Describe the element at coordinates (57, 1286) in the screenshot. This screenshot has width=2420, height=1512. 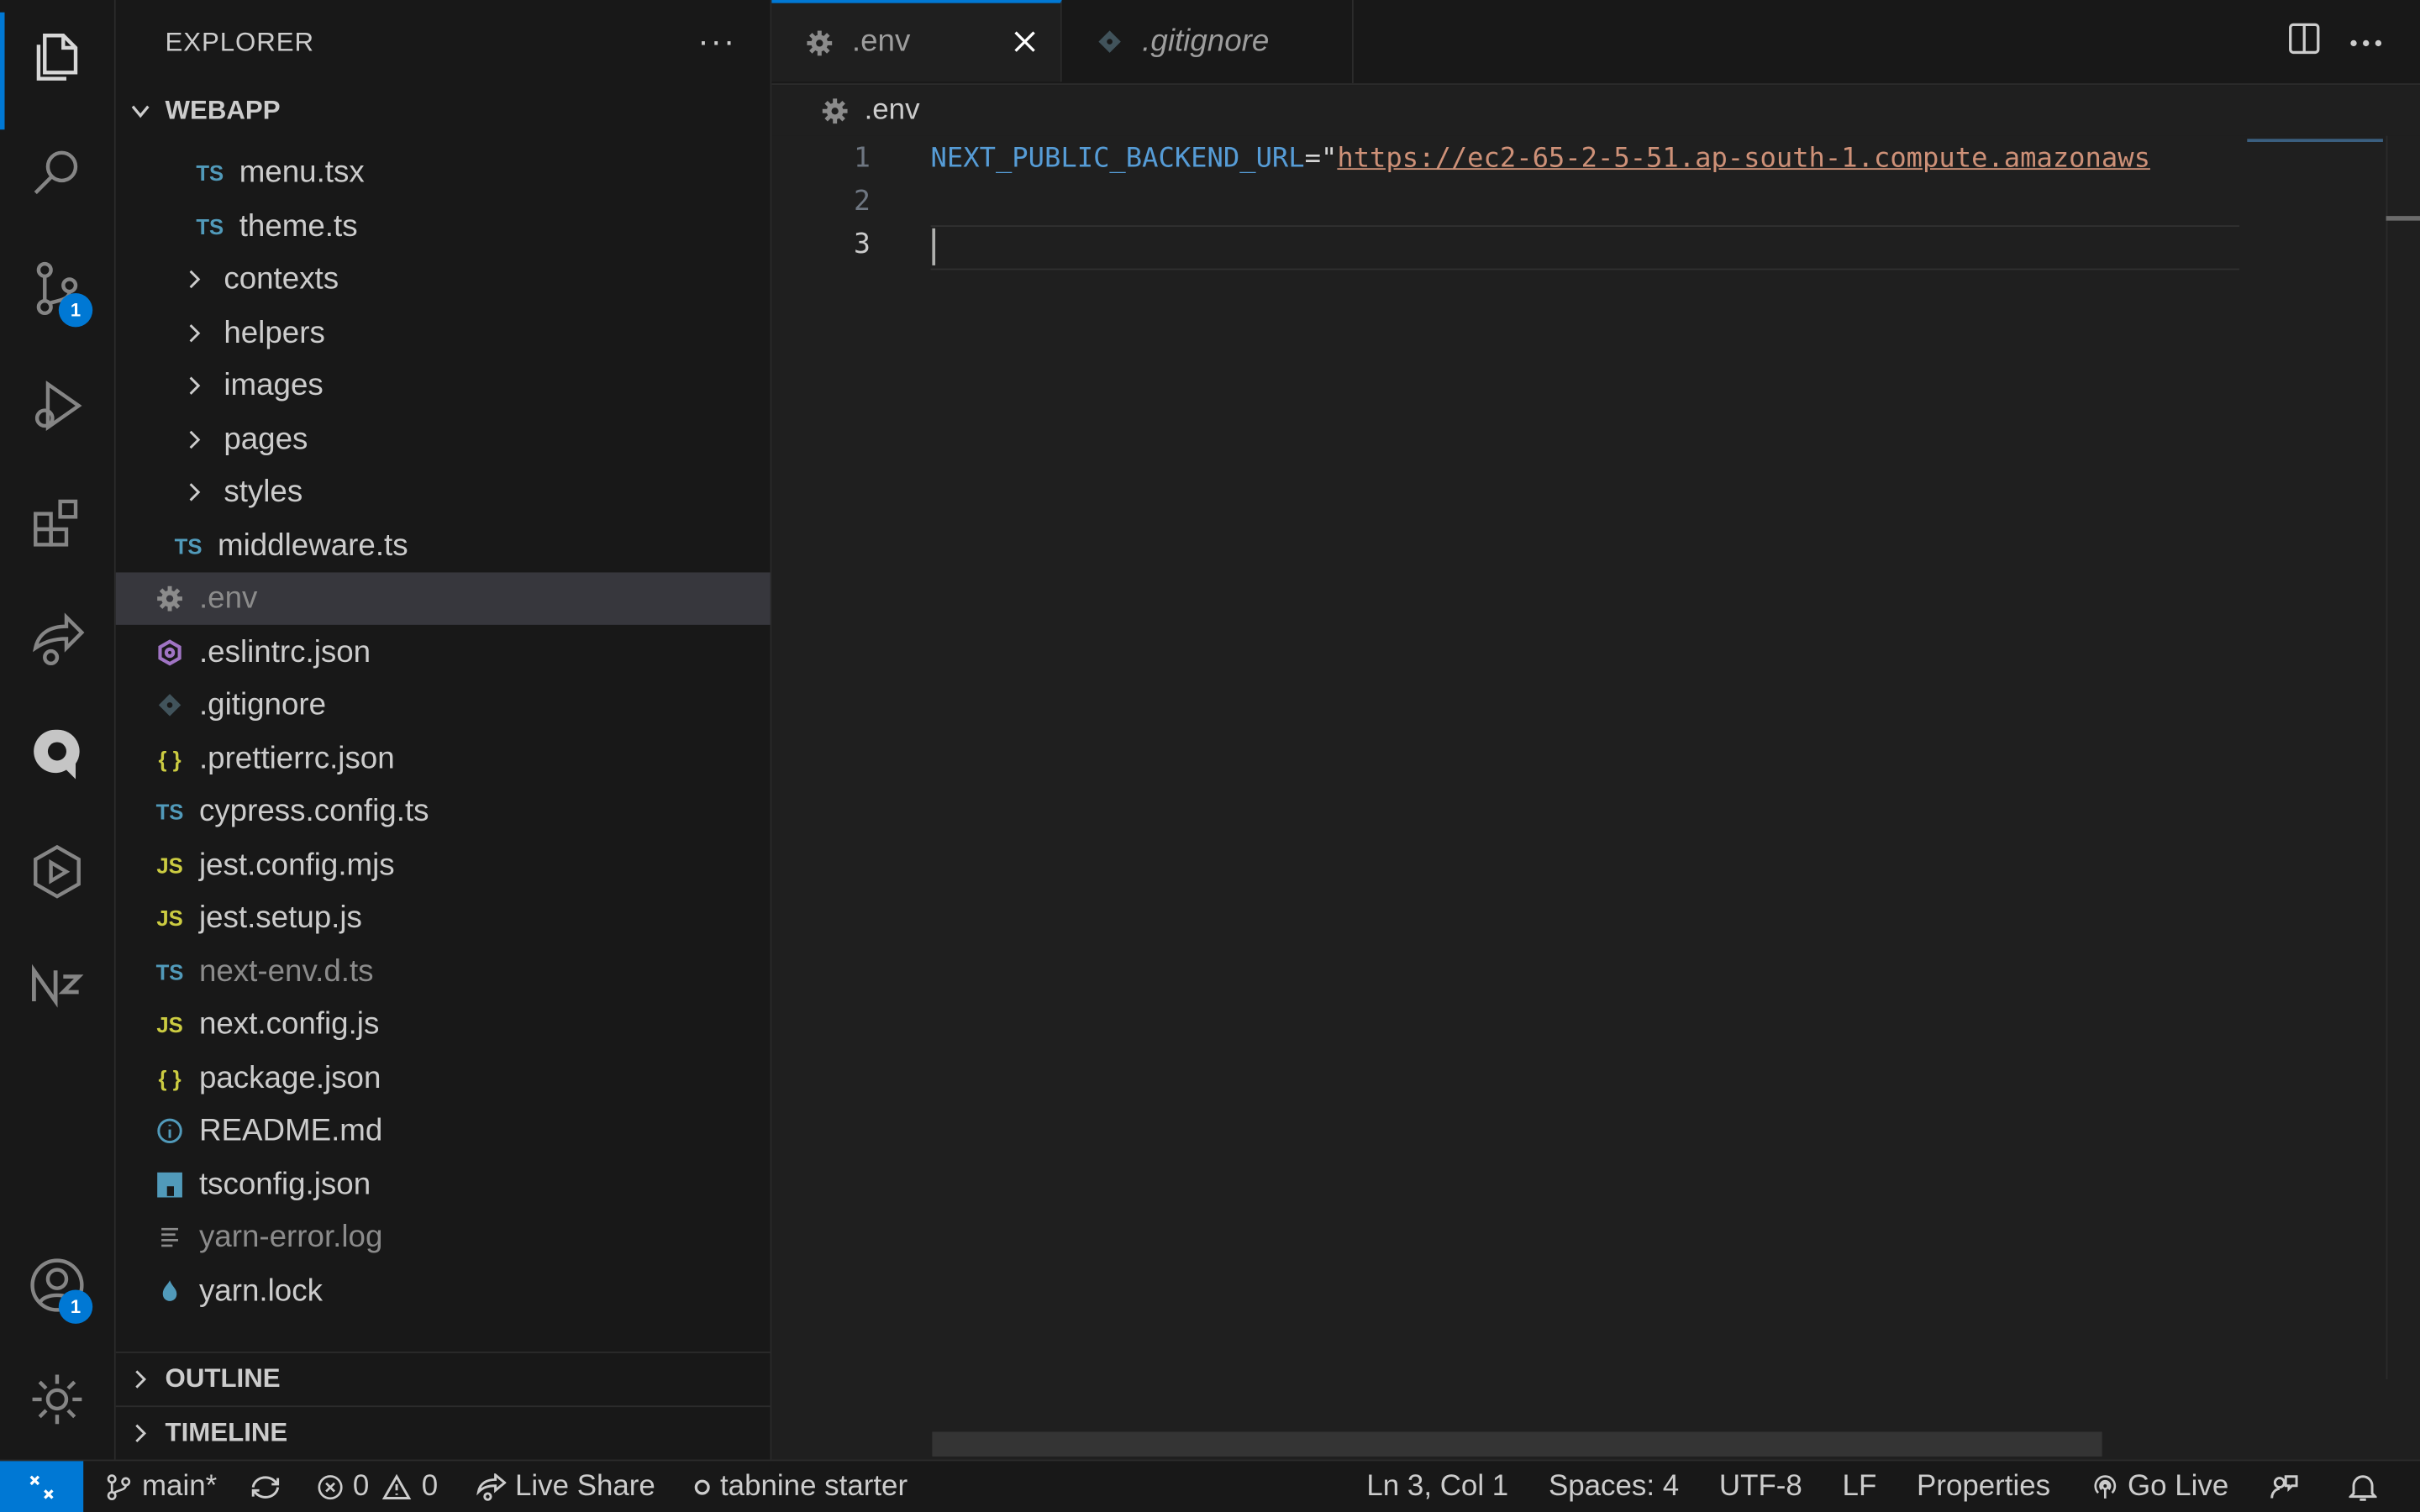
I see `accounts-icon: 1` at that location.